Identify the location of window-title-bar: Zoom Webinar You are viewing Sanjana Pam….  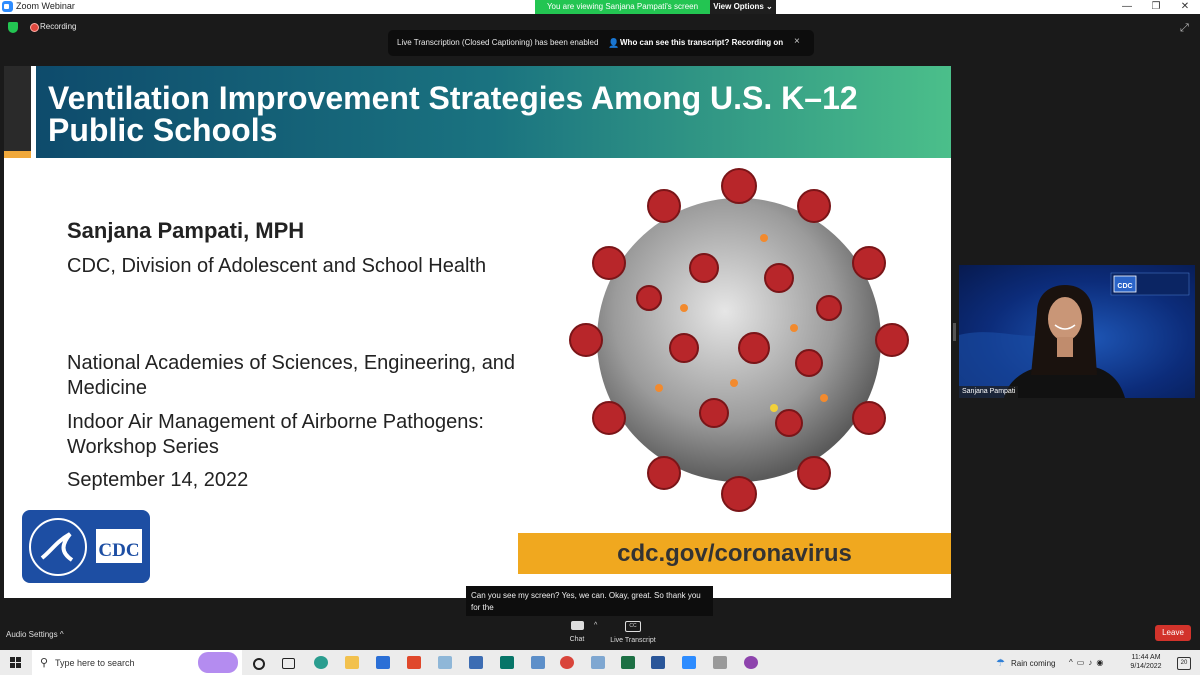
(600, 7).